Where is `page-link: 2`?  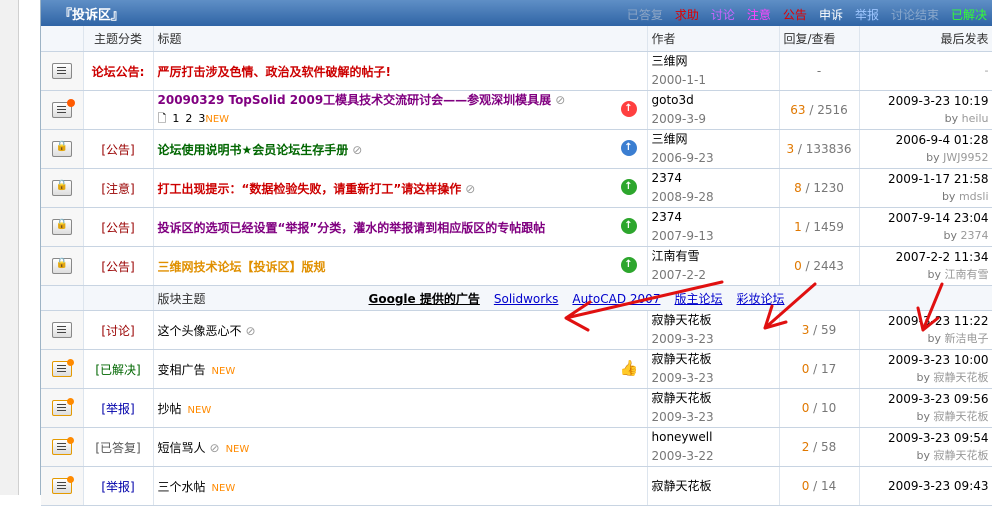
page-link: 2 is located at coordinates (188, 118).